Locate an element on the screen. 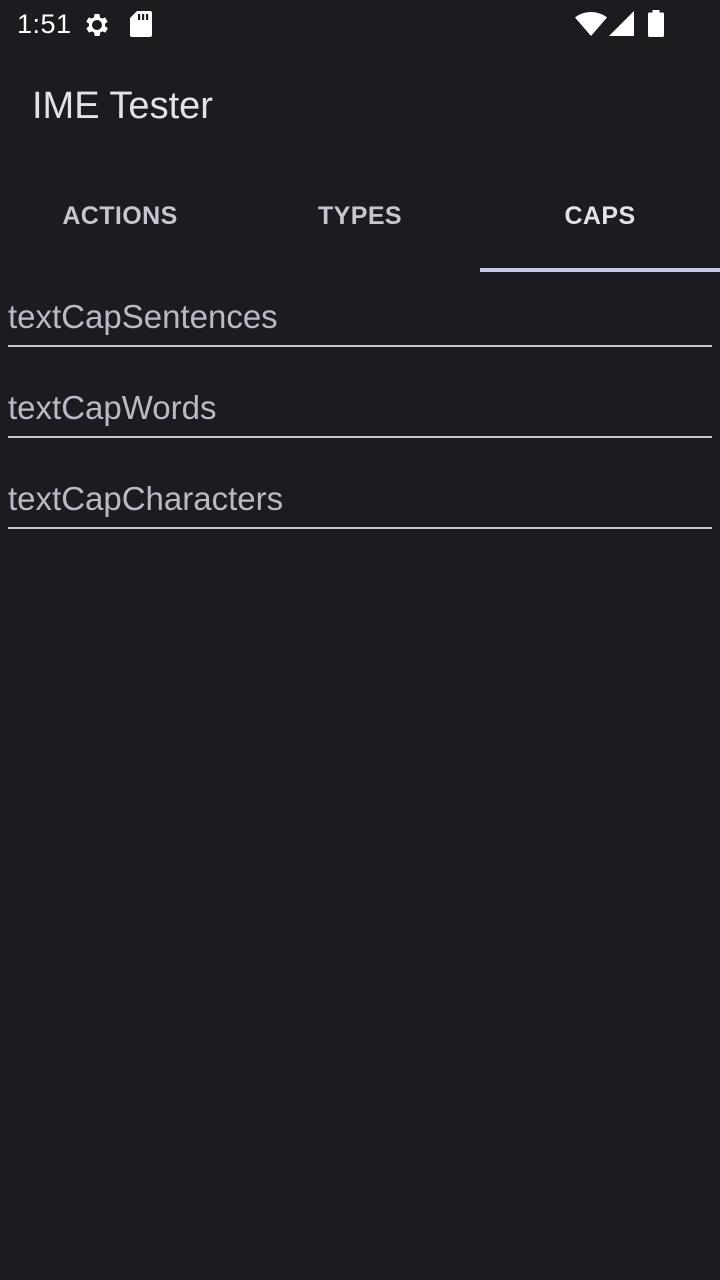 This screenshot has height=1280, width=720. field-hint: textCapSentences is located at coordinates (143, 316).